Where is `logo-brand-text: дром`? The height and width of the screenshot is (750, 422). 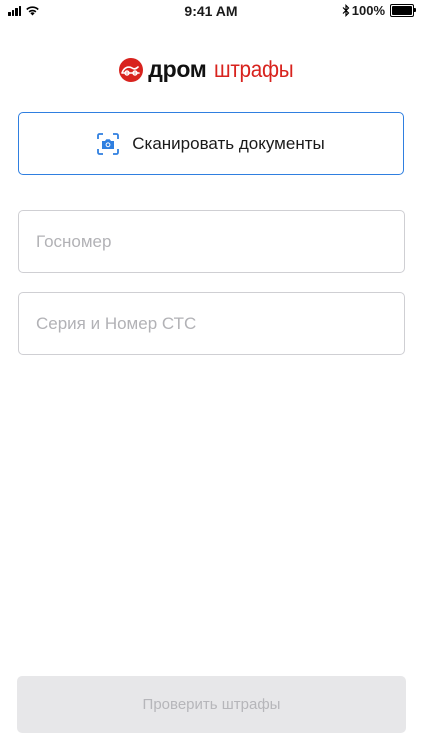 logo-brand-text: дром is located at coordinates (177, 69).